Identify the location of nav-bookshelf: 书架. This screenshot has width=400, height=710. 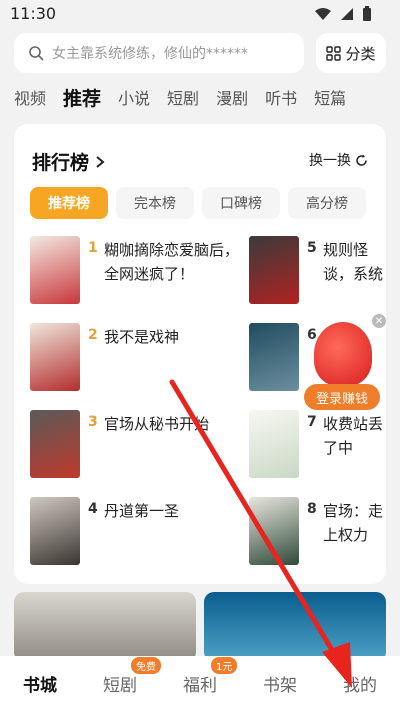
(280, 683).